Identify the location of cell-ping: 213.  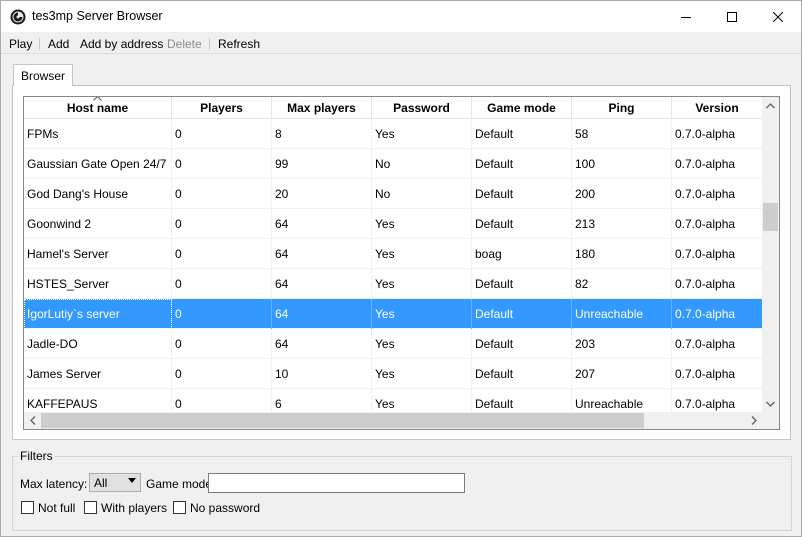
(622, 224).